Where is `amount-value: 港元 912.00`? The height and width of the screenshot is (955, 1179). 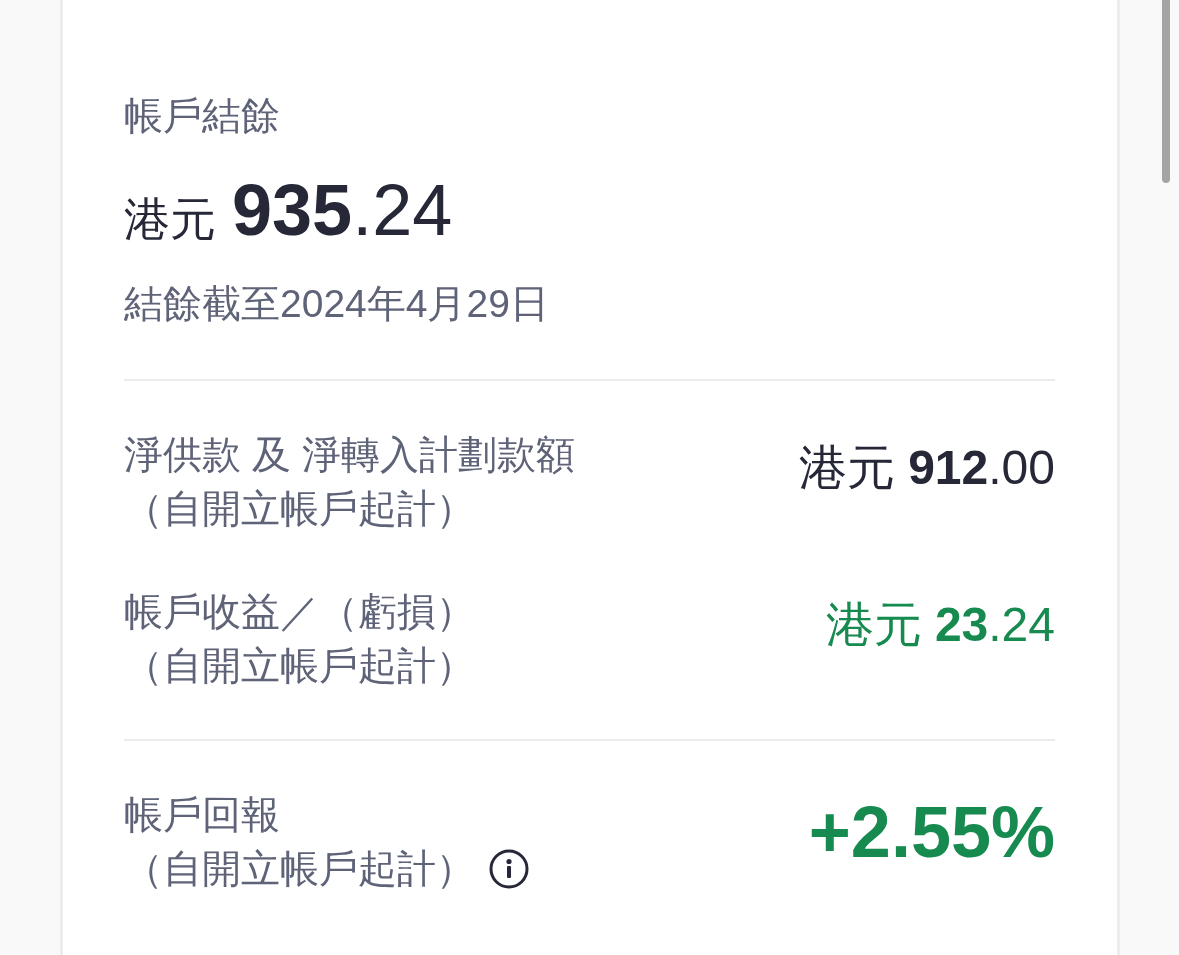
amount-value: 港元 912.00 is located at coordinates (926, 468).